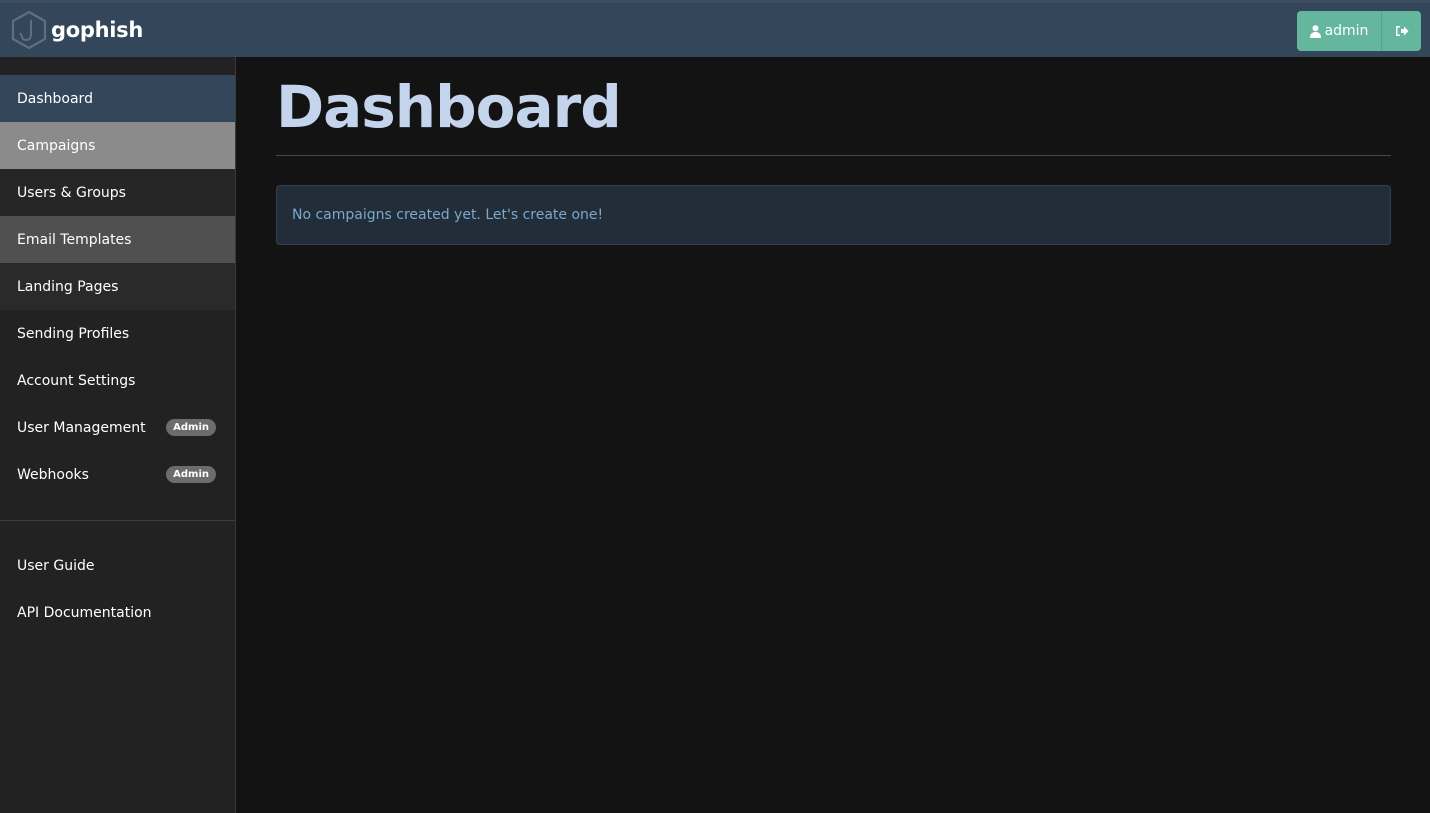 This screenshot has height=813, width=1430. I want to click on sidebar-item-user-guide: User Guide, so click(117, 565).